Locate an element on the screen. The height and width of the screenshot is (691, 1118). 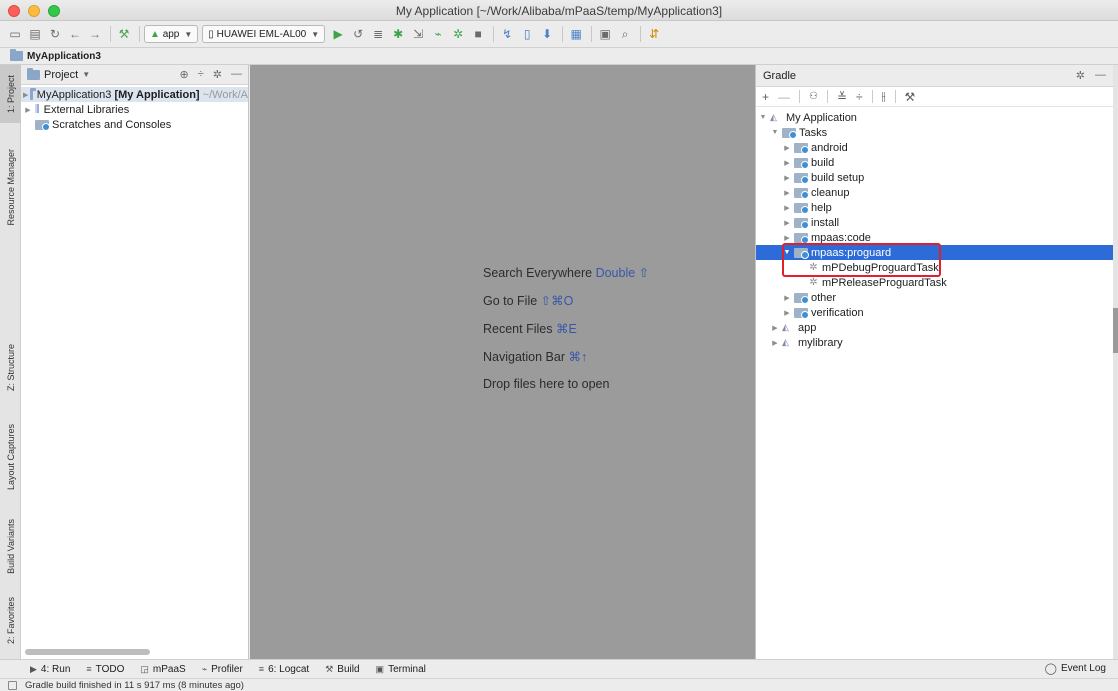
tool-tab-build: ⚒ Build is located at coordinates (342, 669).